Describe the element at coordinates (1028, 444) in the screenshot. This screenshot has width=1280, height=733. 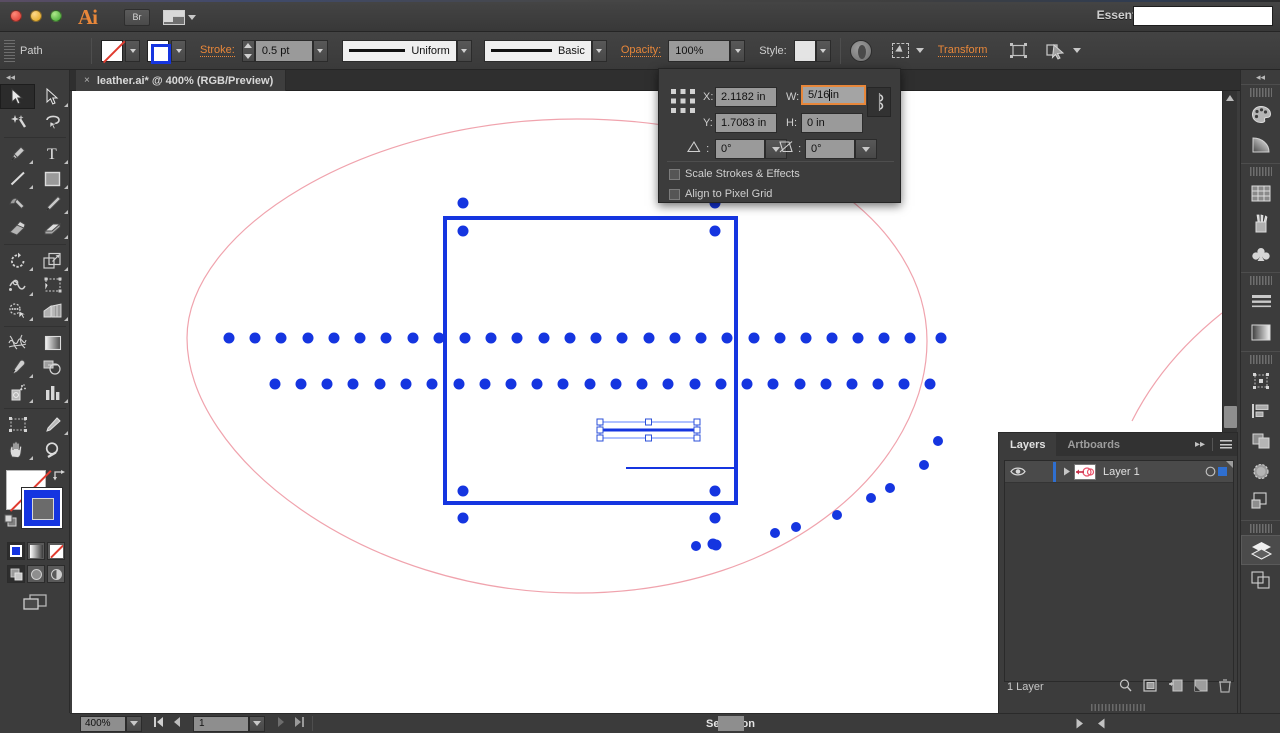
I see `tab-layers: Layers` at that location.